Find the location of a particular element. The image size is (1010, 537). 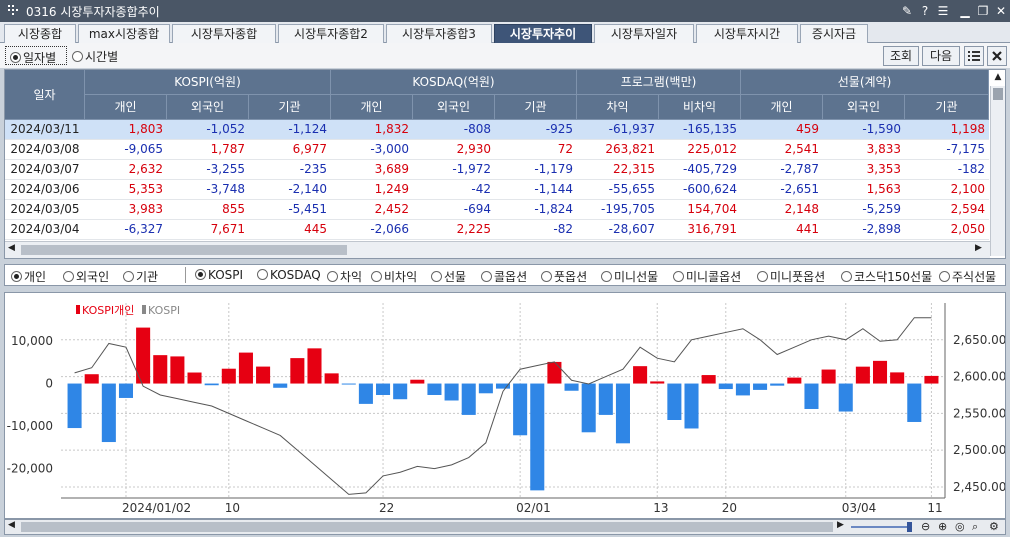

tab-market-summary: 시장종합 is located at coordinates (40, 33).